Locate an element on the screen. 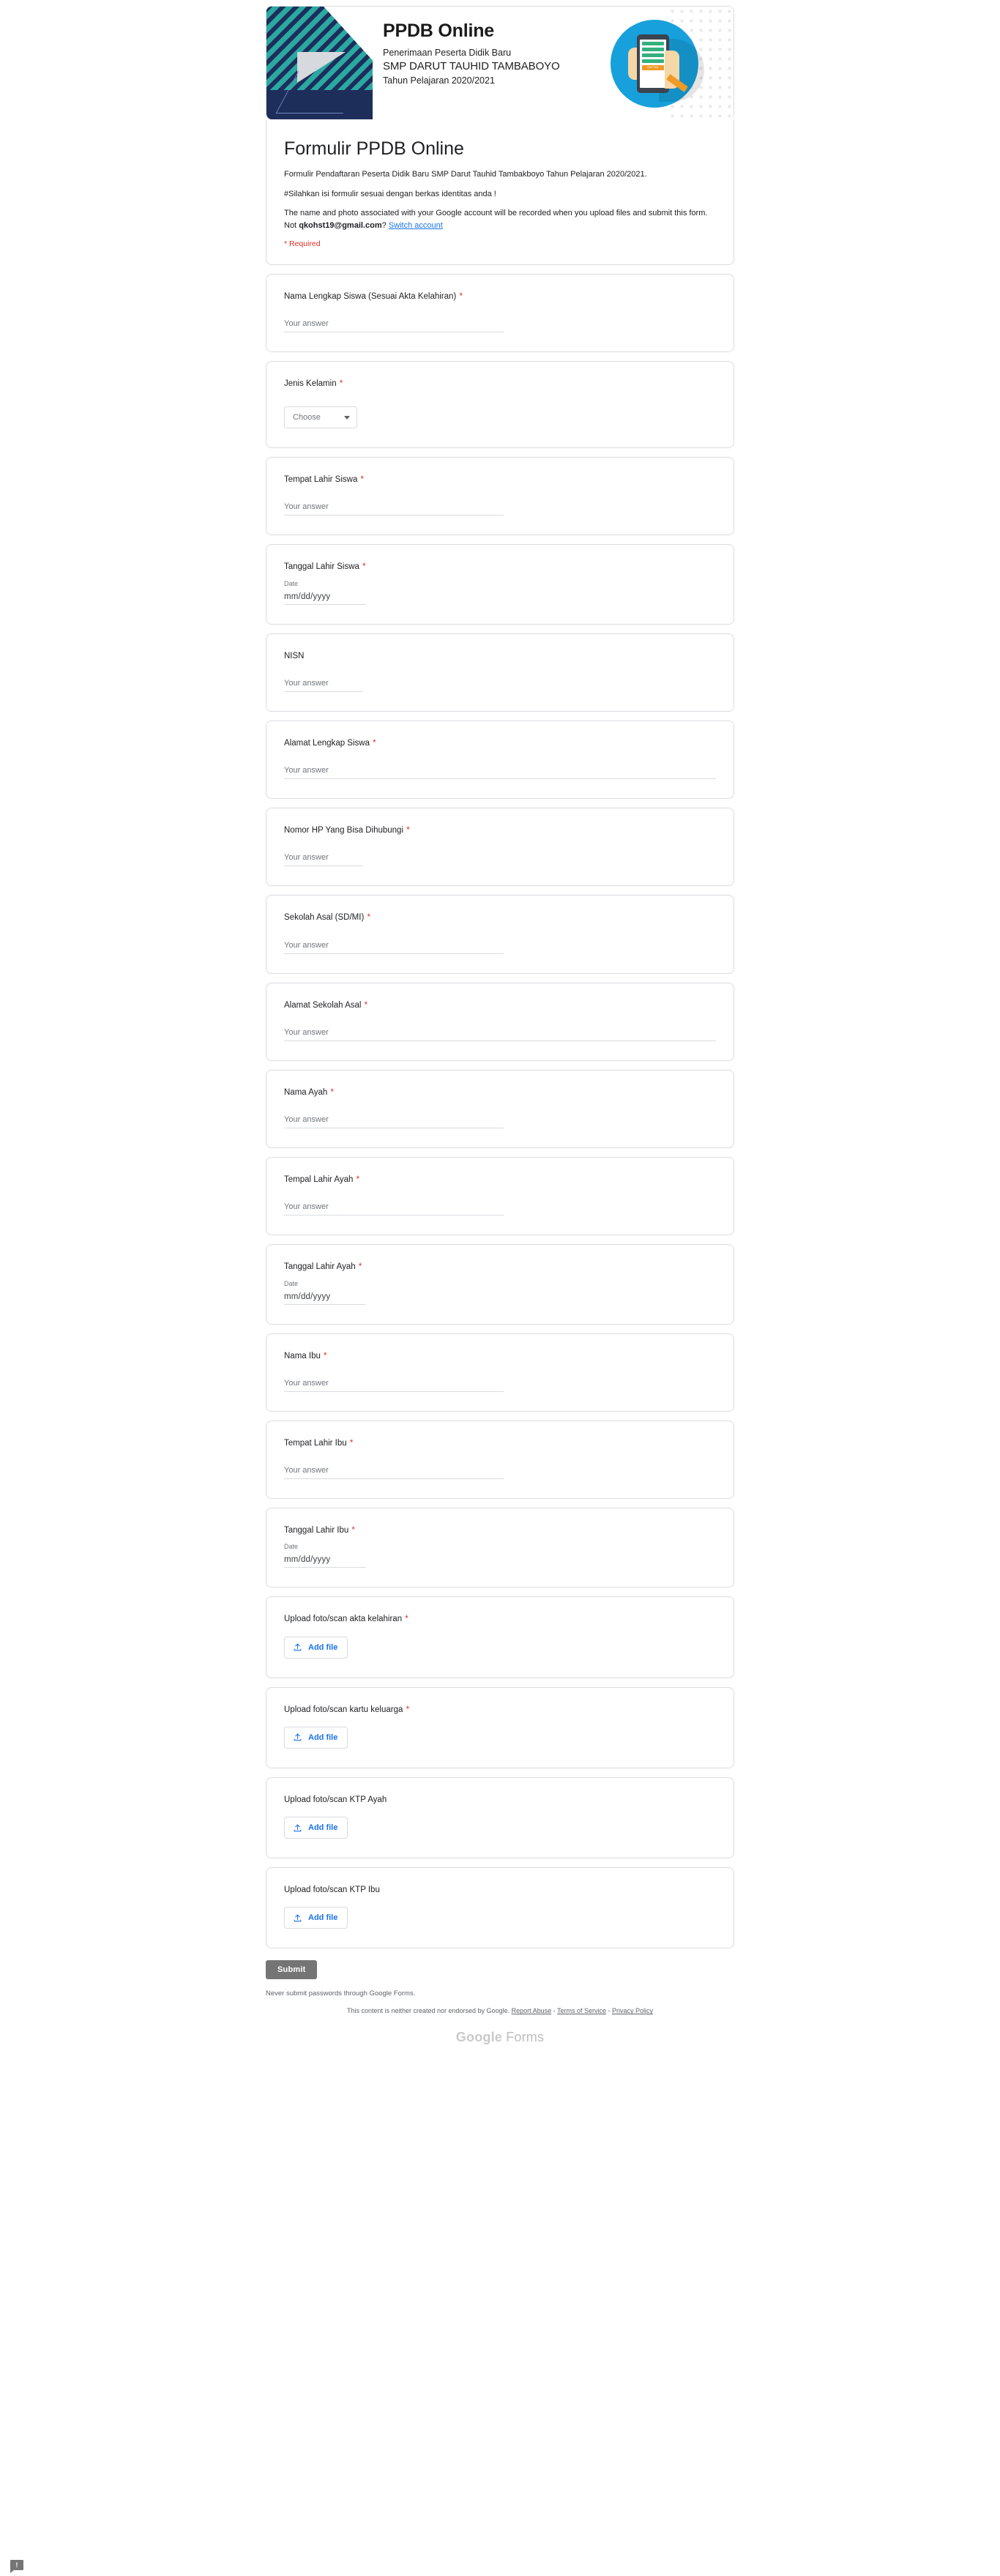 This screenshot has width=1000, height=2576. question-label: Tanggal Lahir Ibu is located at coordinates (317, 1530).